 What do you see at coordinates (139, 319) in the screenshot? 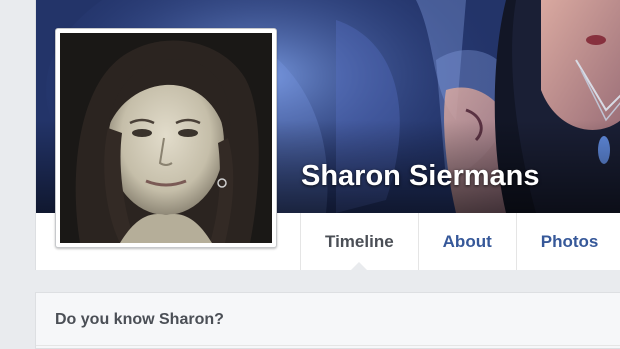
I see `do-you-know-title: Do you know Sharon?` at bounding box center [139, 319].